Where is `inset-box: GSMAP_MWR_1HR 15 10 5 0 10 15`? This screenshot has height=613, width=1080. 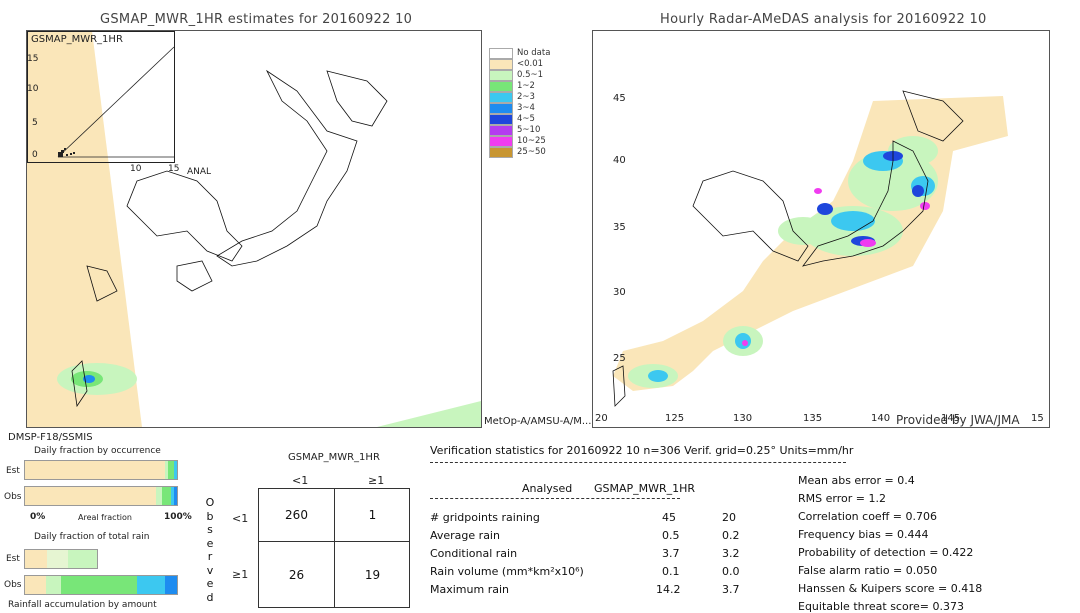 inset-box: GSMAP_MWR_1HR 15 10 5 0 10 15 is located at coordinates (103, 102).